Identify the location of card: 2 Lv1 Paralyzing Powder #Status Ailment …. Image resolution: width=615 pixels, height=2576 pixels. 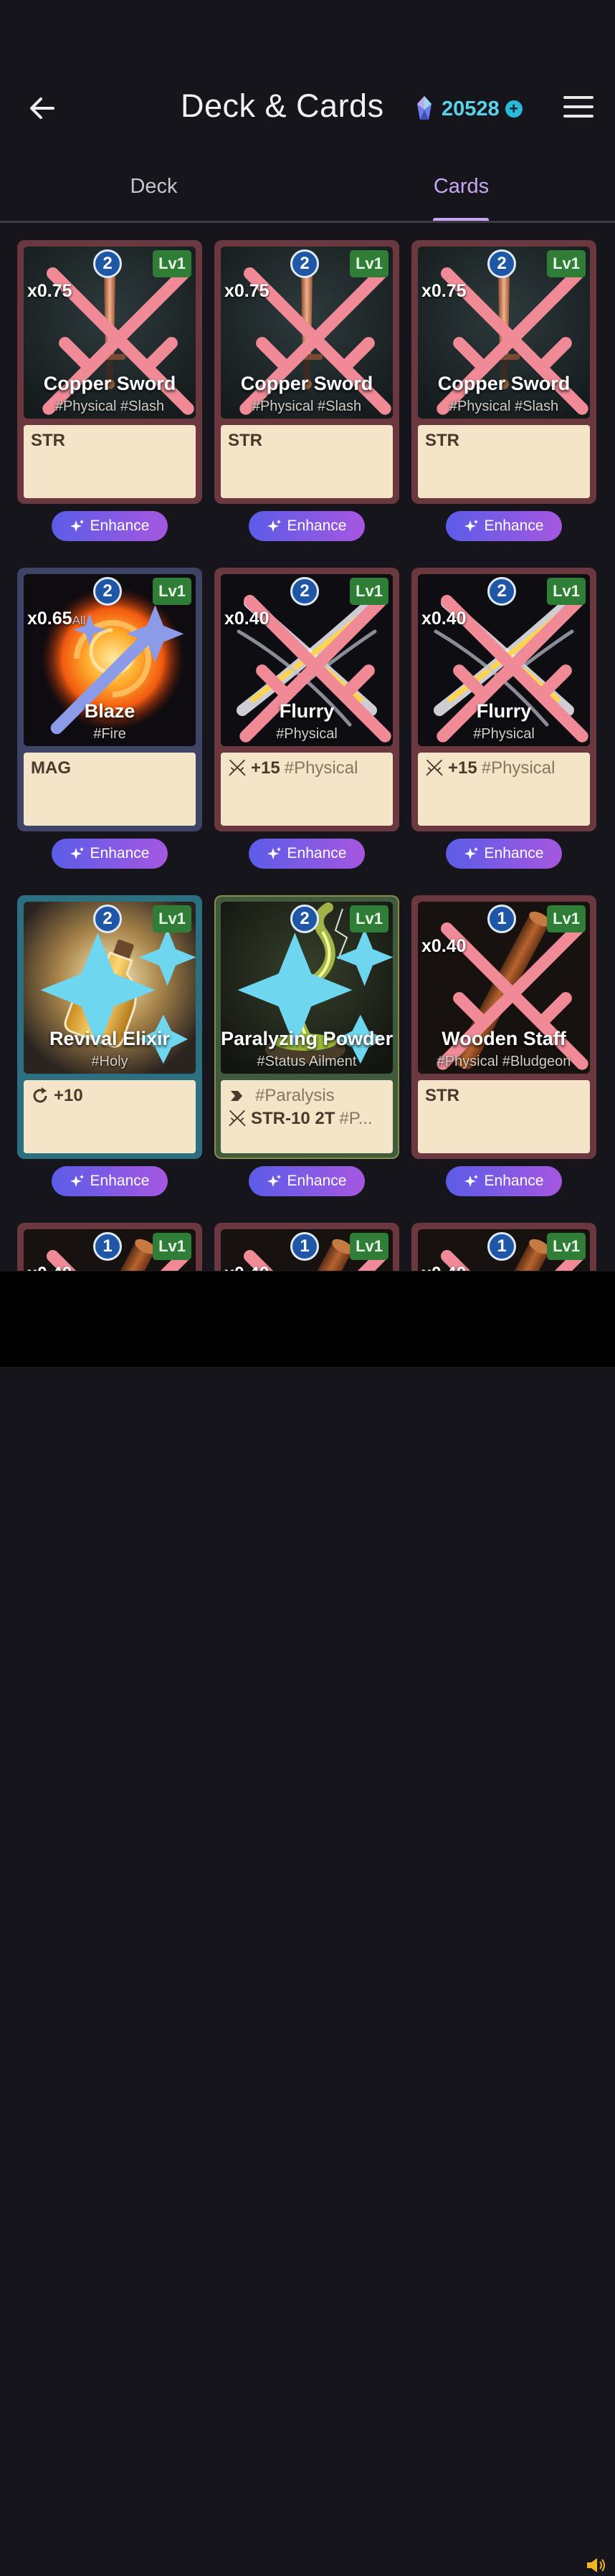
(306, 1027).